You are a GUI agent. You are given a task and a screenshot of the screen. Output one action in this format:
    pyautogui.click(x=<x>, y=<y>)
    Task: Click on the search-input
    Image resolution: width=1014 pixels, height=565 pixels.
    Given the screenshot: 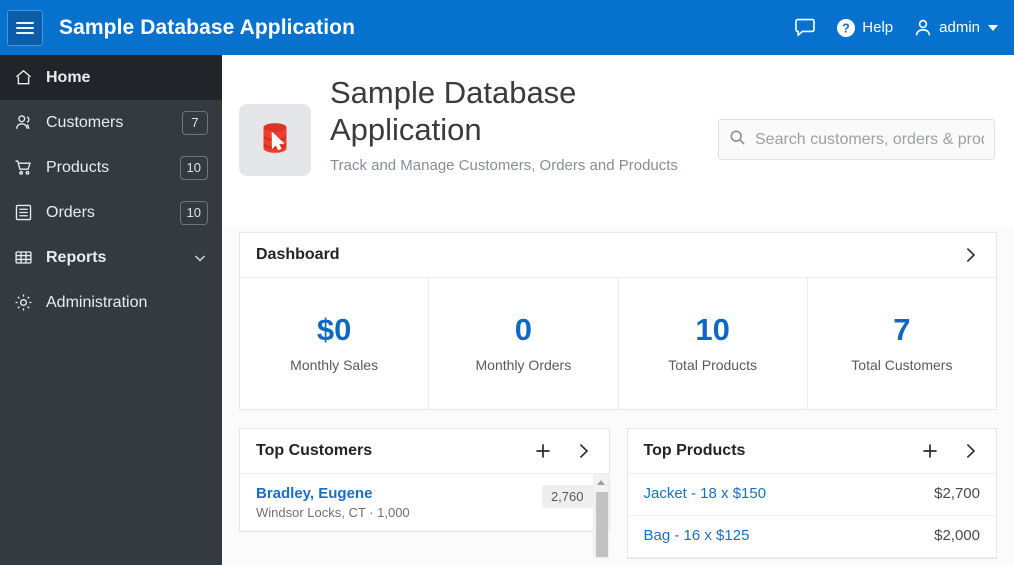 What is the action you would take?
    pyautogui.click(x=869, y=139)
    